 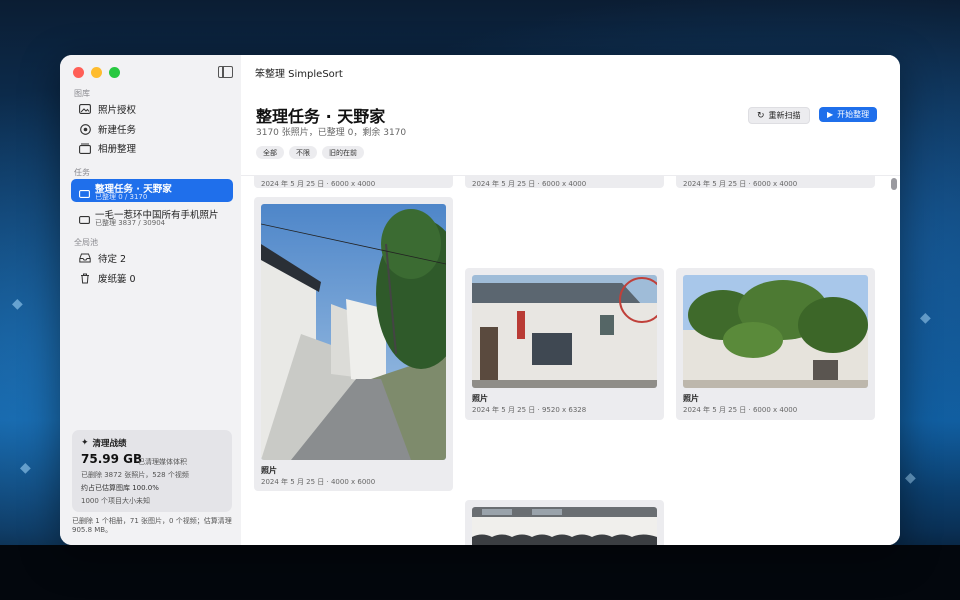 I want to click on desktop-floor, so click(x=480, y=572).